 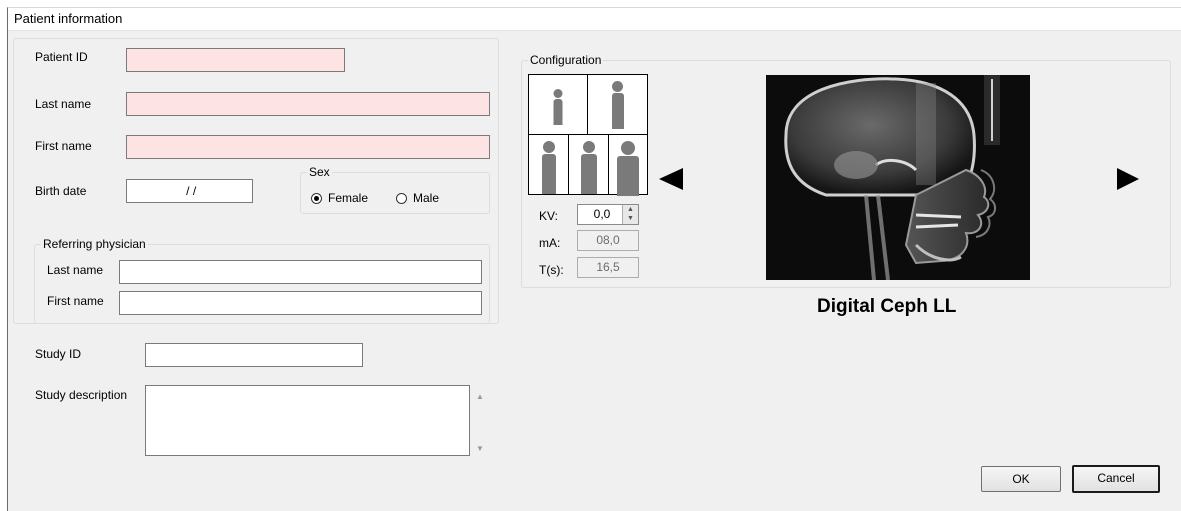 What do you see at coordinates (480, 396) in the screenshot?
I see `scroll-up-icon: ▲` at bounding box center [480, 396].